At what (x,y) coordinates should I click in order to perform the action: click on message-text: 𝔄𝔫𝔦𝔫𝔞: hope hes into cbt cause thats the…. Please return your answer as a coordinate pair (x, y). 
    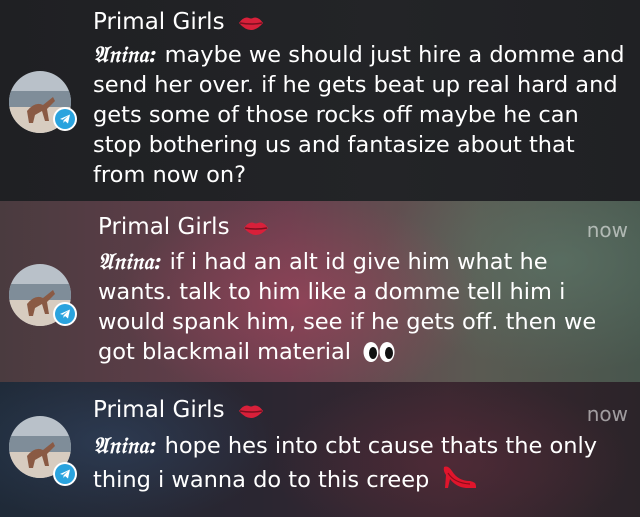
    Looking at the image, I should click on (345, 463).